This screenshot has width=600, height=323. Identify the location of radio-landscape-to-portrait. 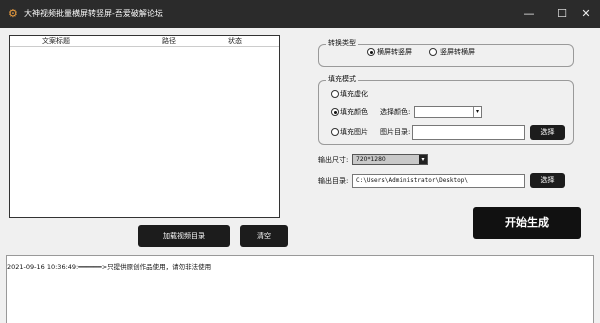
(371, 52).